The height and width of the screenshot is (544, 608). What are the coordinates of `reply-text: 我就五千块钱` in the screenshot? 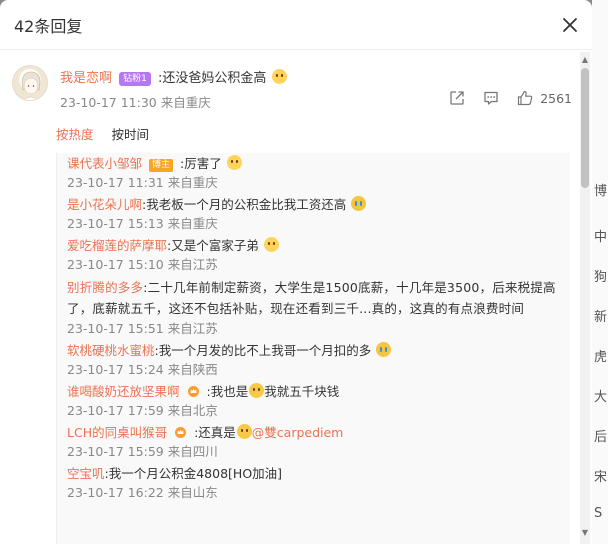 It's located at (302, 391).